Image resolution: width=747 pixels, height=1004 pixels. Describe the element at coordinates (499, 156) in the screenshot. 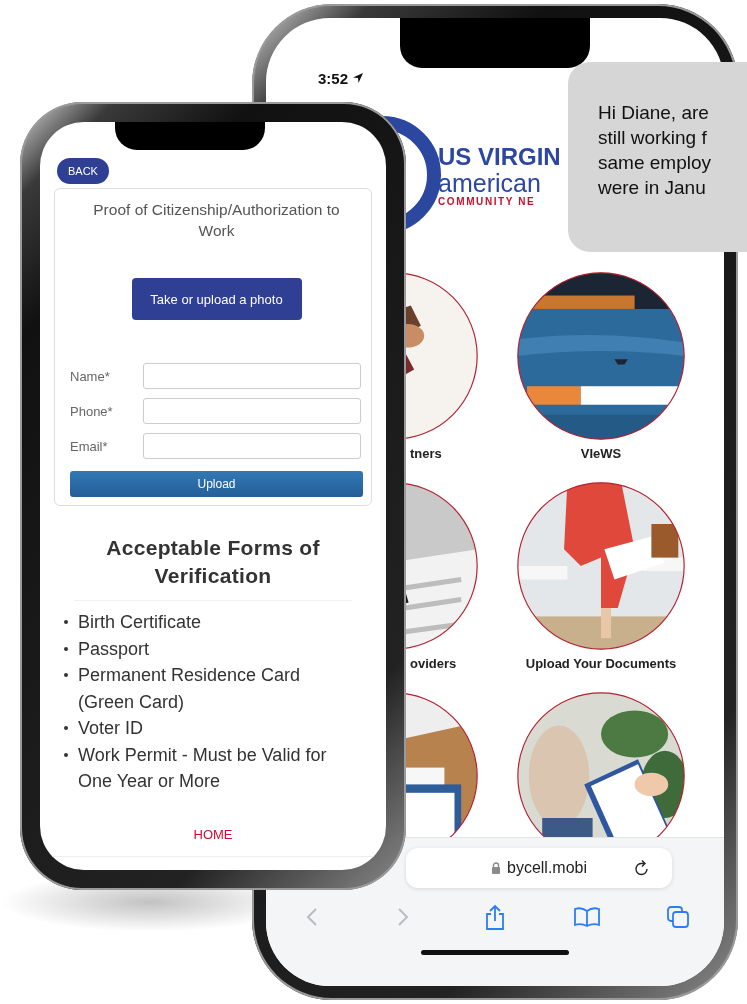

I see `logo-title: US VIRGIN` at that location.